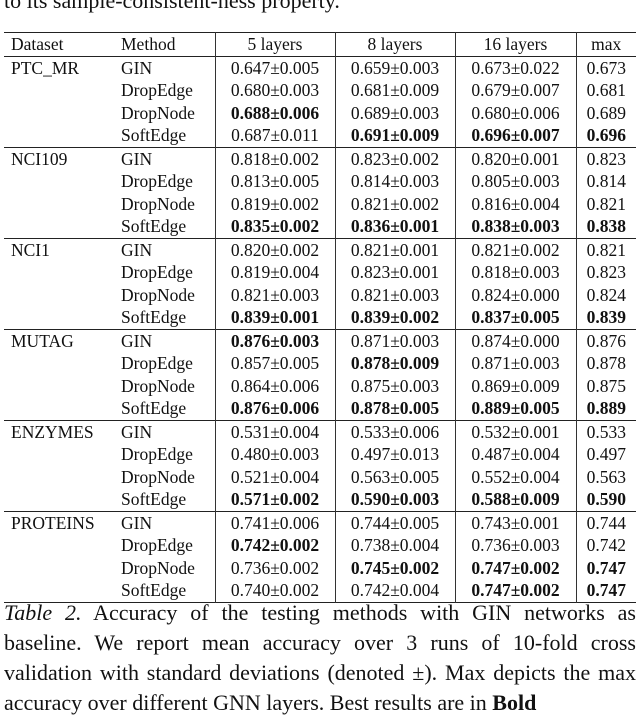  I want to click on accuracy-cell-l8: 0.821±0.003, so click(394, 294).